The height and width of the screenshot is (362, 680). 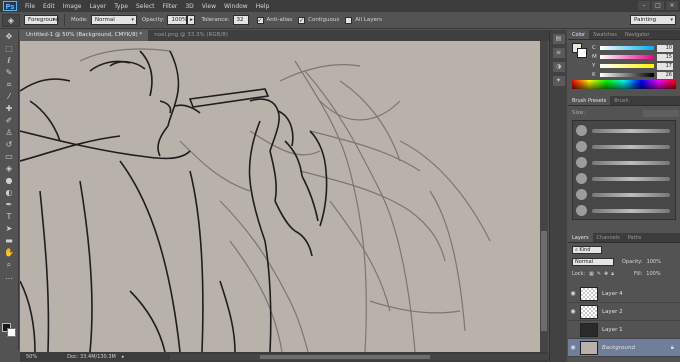 I want to click on canvas-vertical-scrollbar, so click(x=544, y=196).